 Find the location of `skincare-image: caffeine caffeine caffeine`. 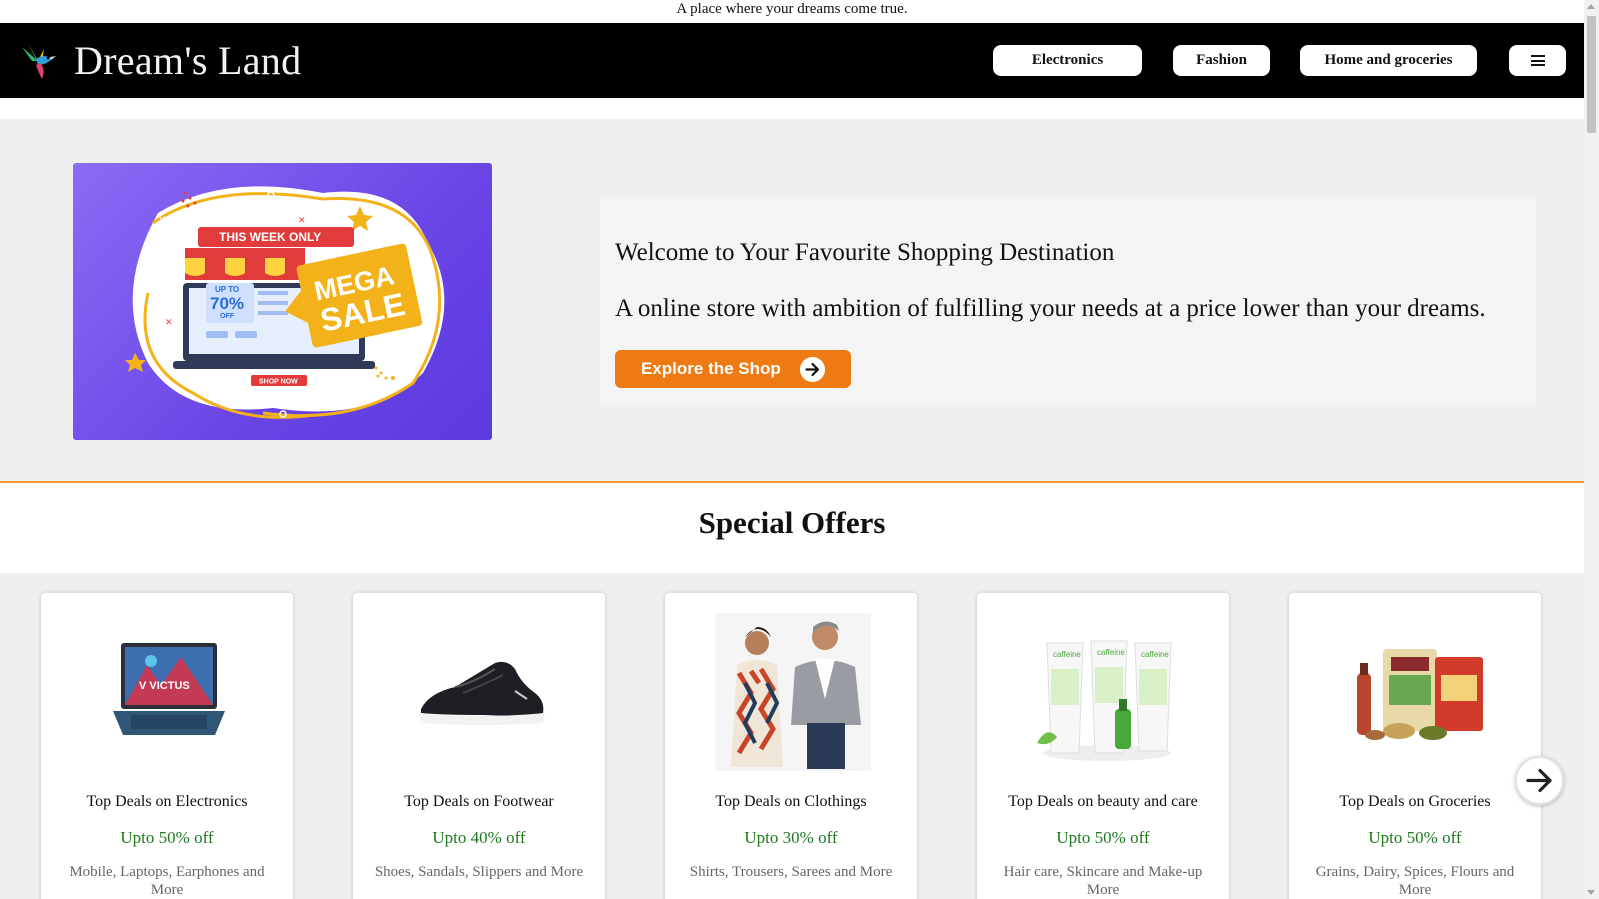

skincare-image: caffeine caffeine caffeine is located at coordinates (1104, 700).